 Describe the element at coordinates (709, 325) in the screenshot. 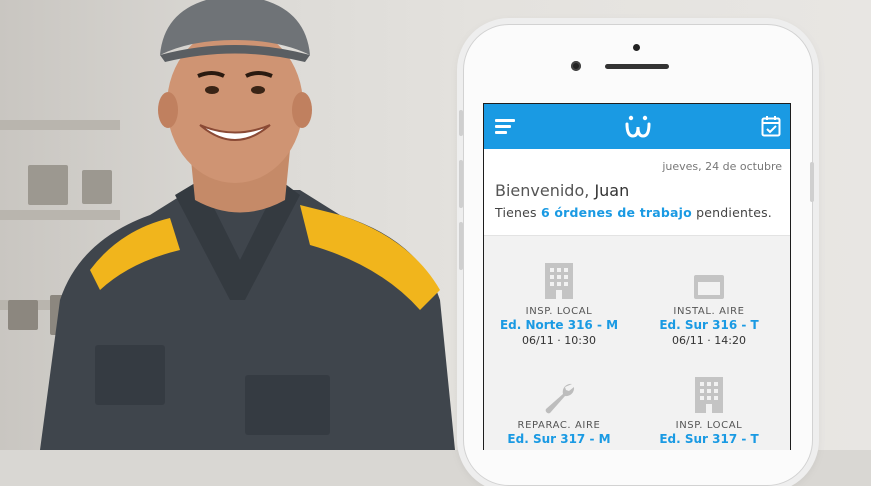

I see `order-location: Ed. Sur 316 - T` at that location.